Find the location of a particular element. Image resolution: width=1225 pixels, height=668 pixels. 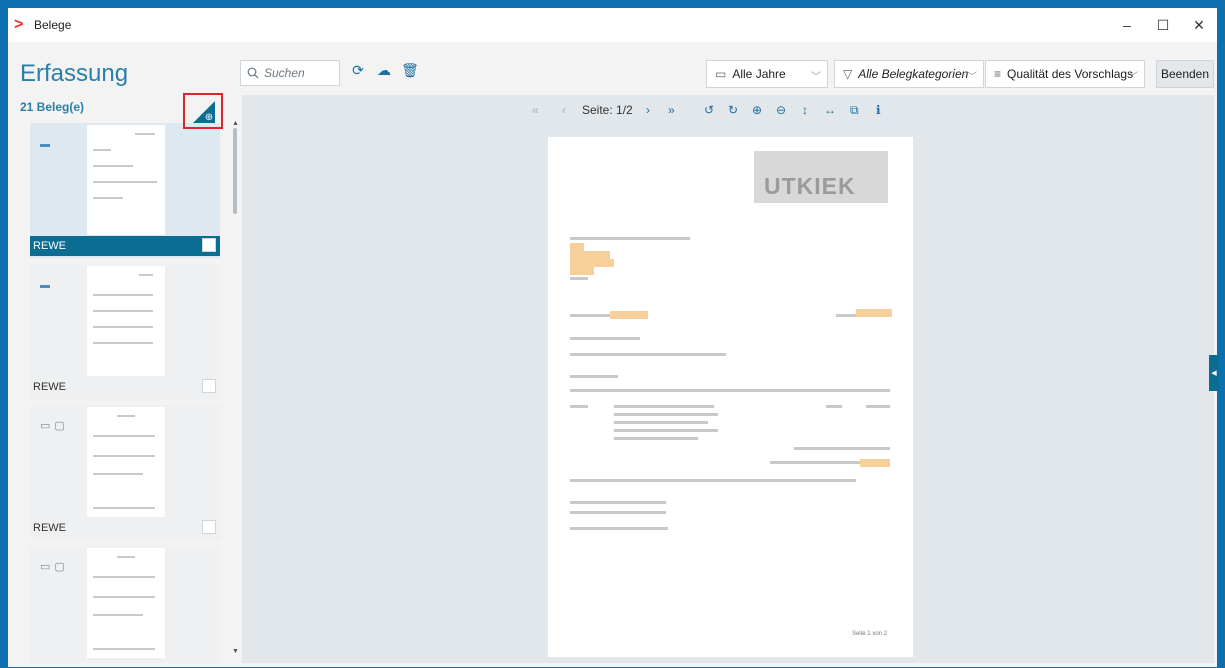

fit-height-icon: ↕ is located at coordinates (805, 110).